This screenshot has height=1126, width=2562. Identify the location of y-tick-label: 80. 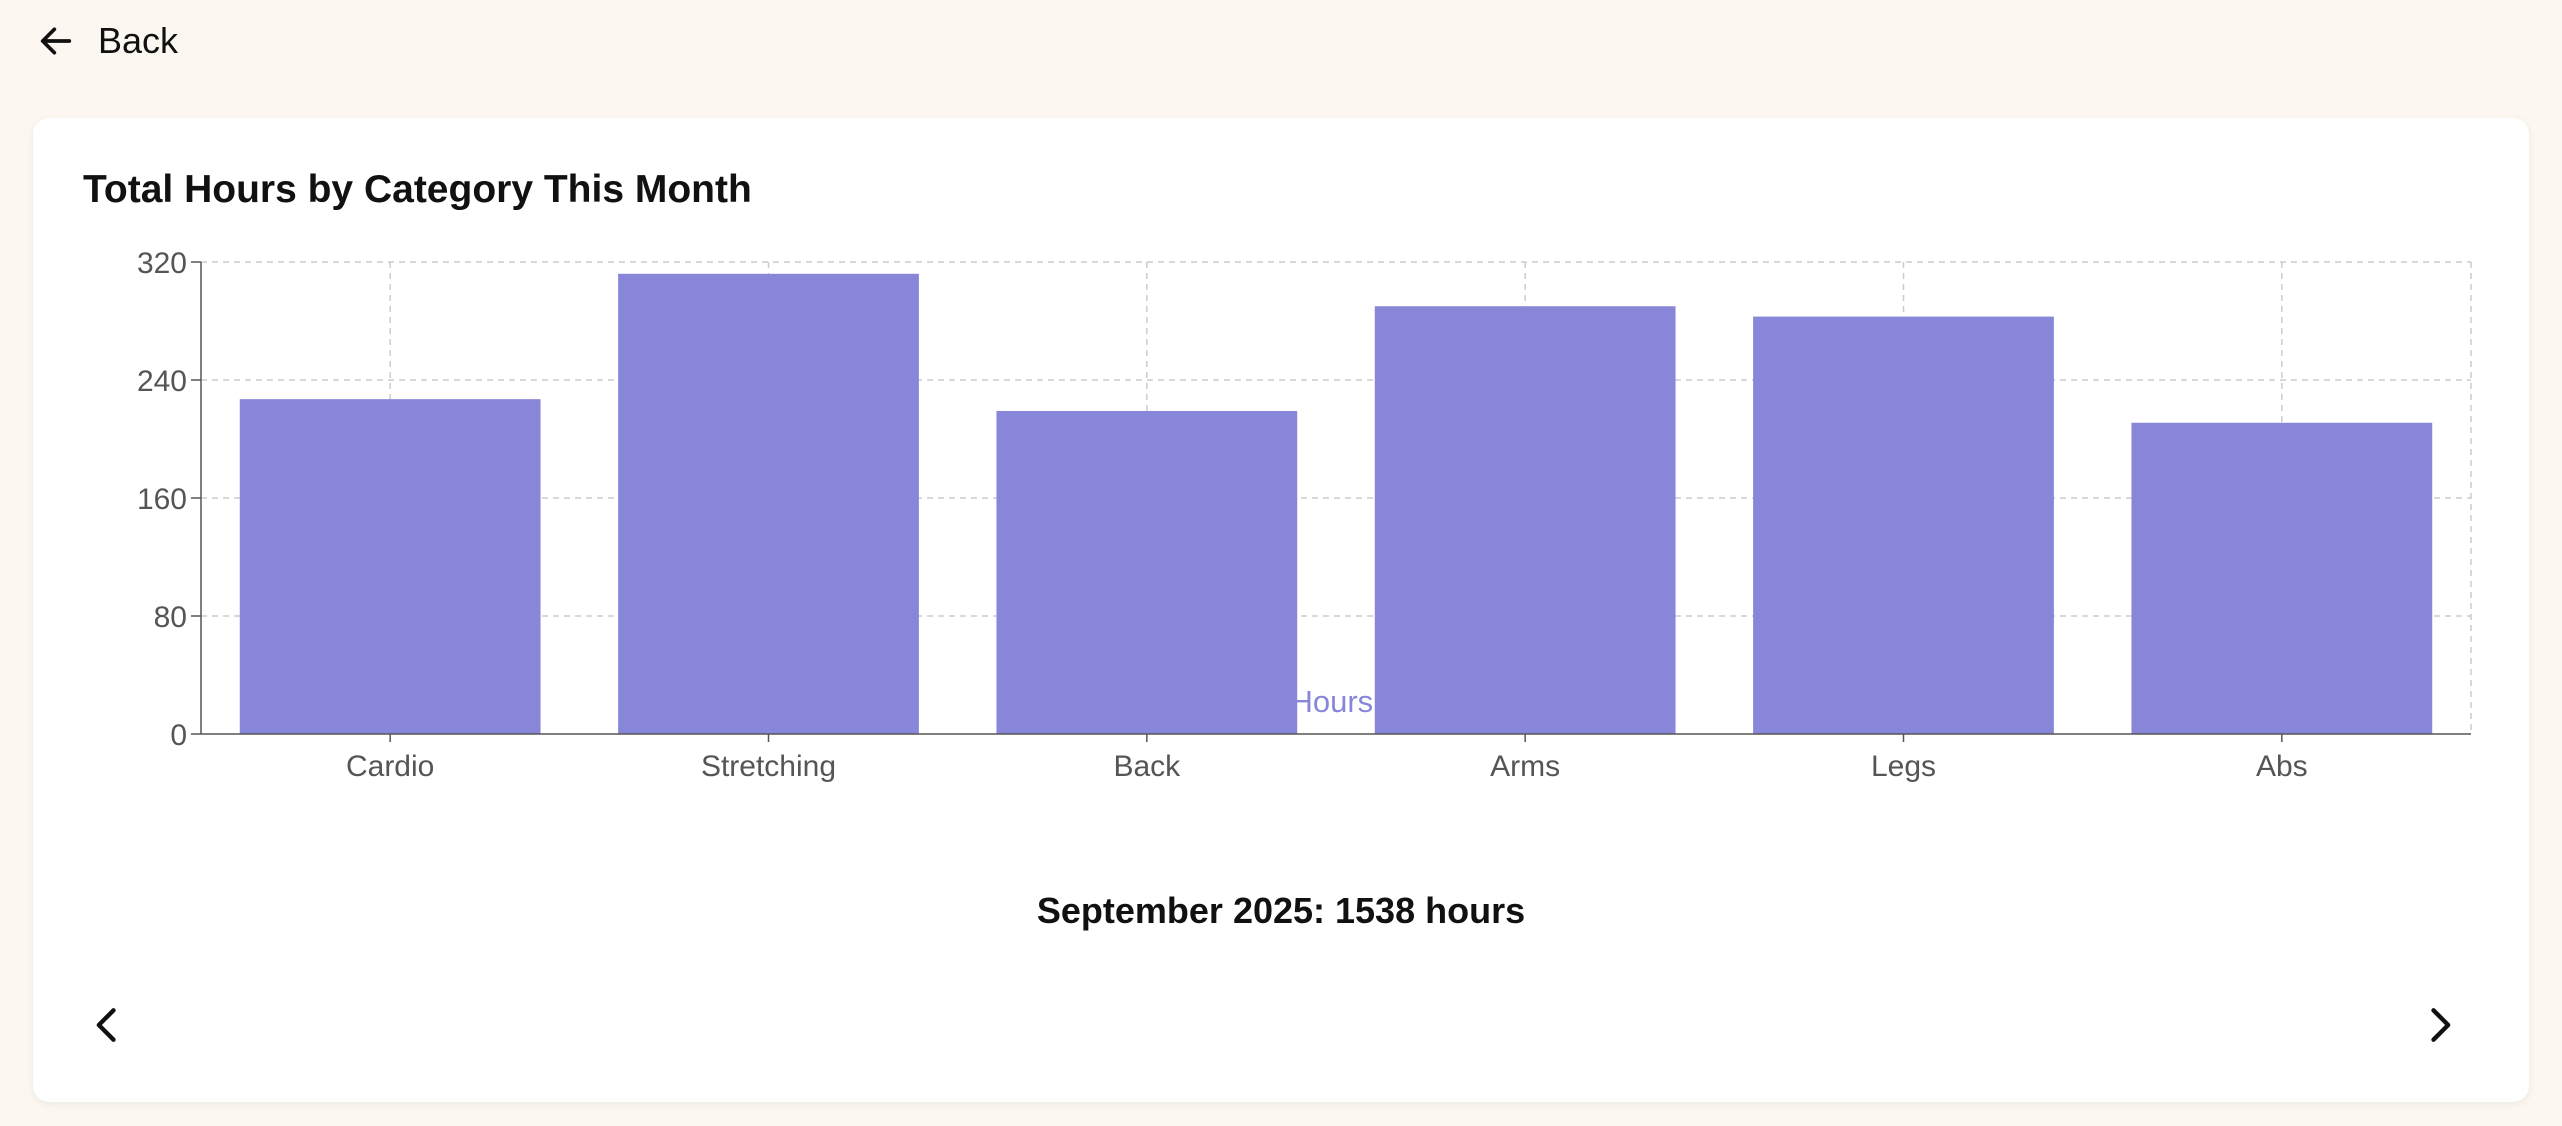
(170, 617).